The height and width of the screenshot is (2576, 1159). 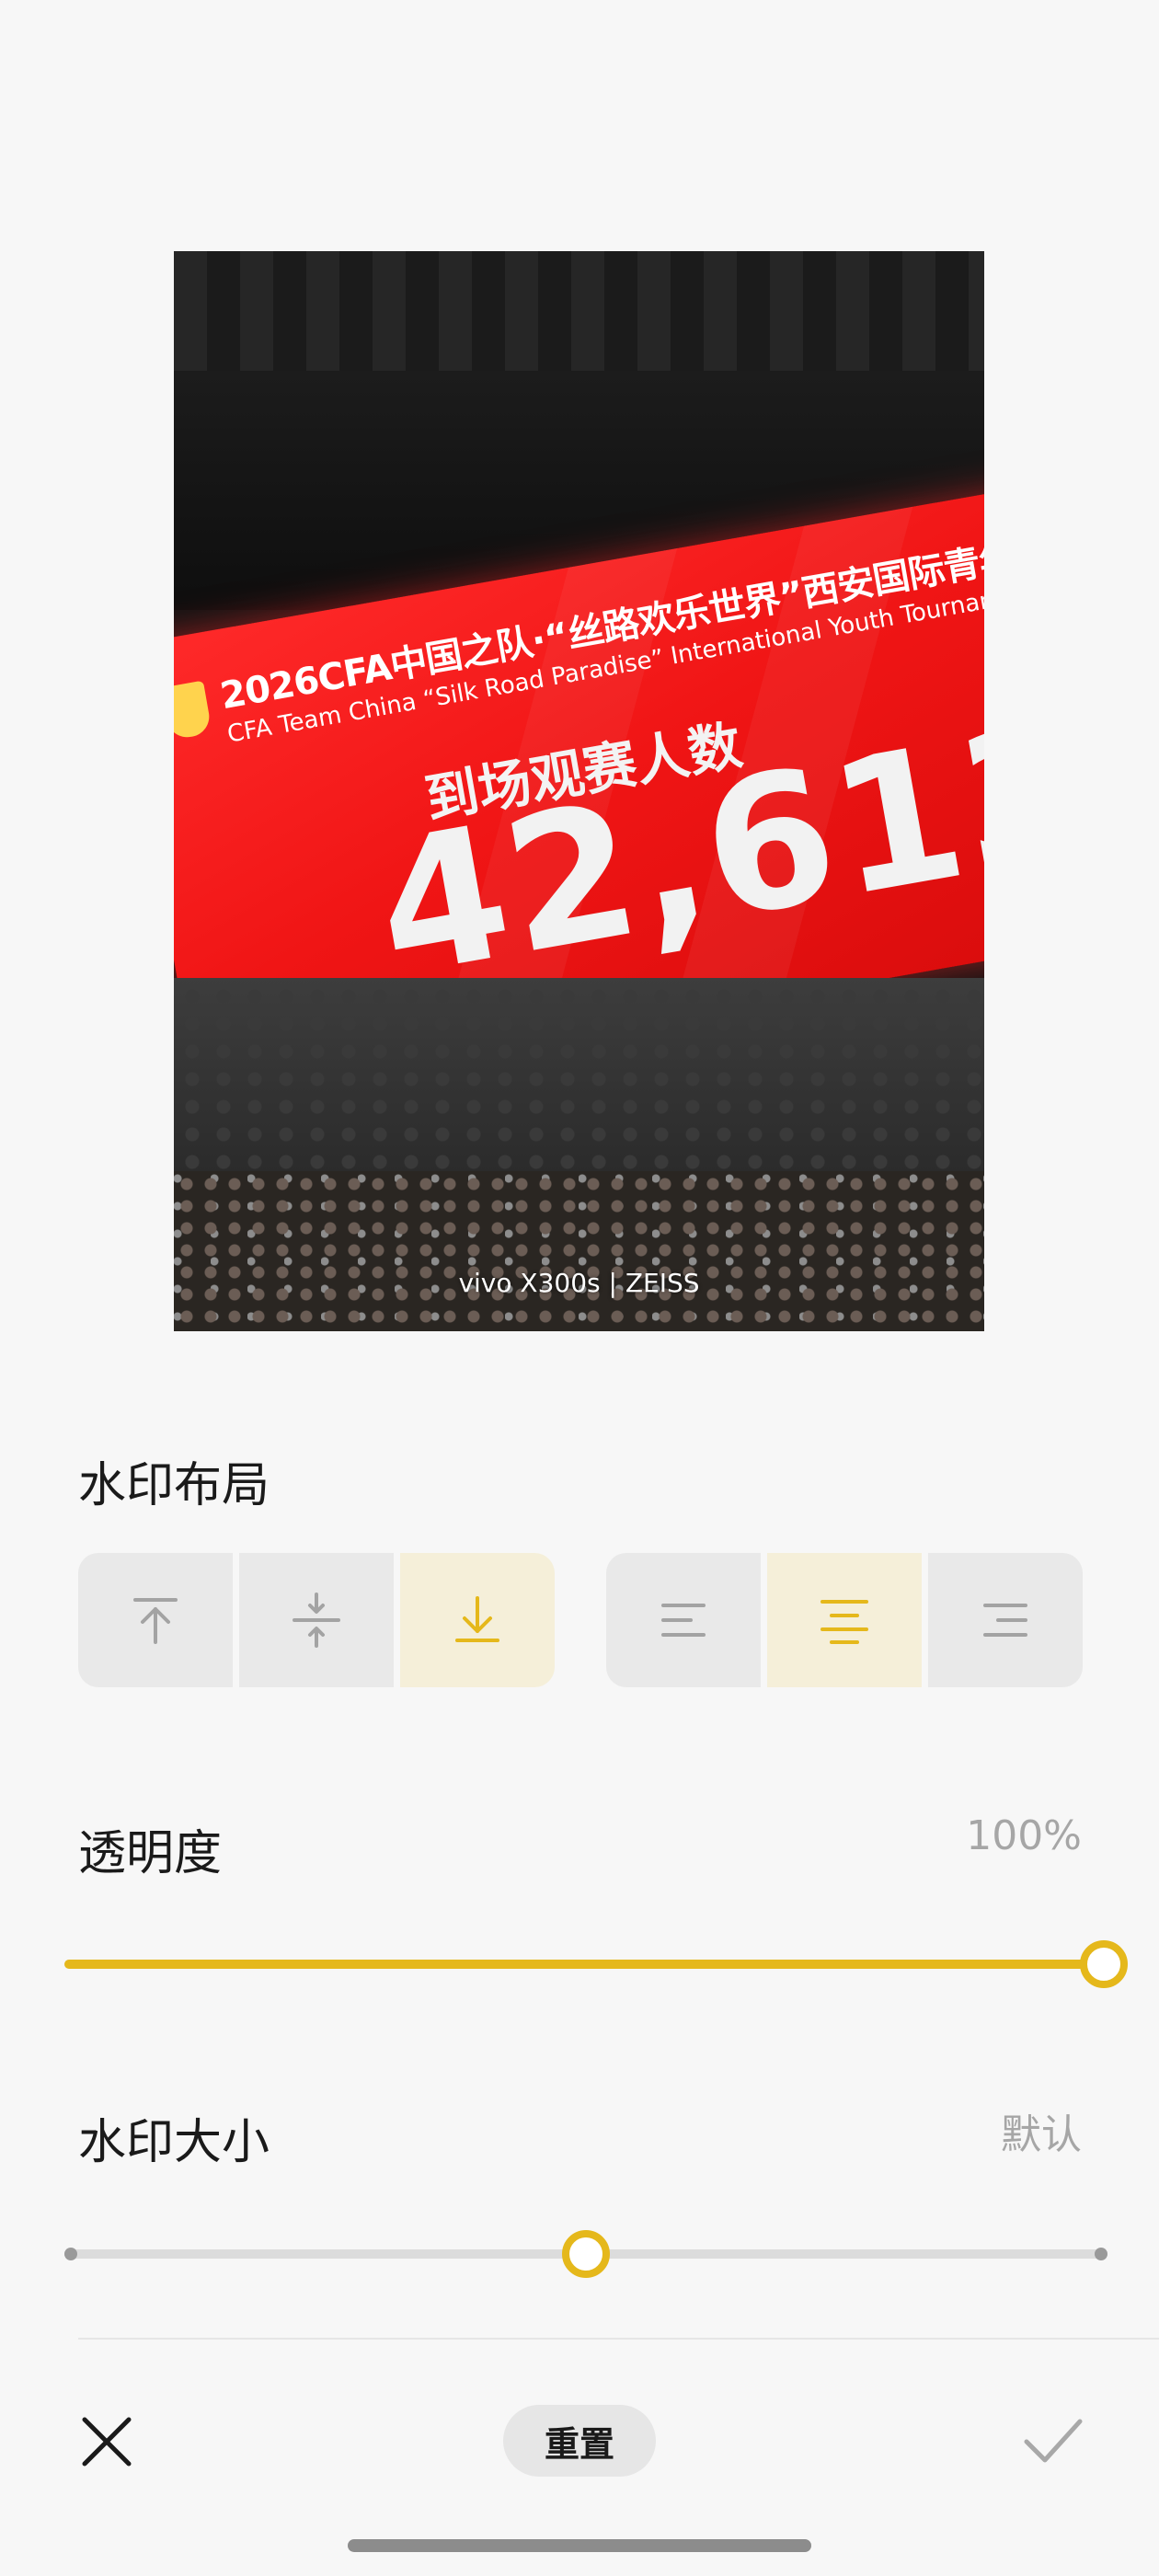 I want to click on confirm-button, so click(x=1053, y=2441).